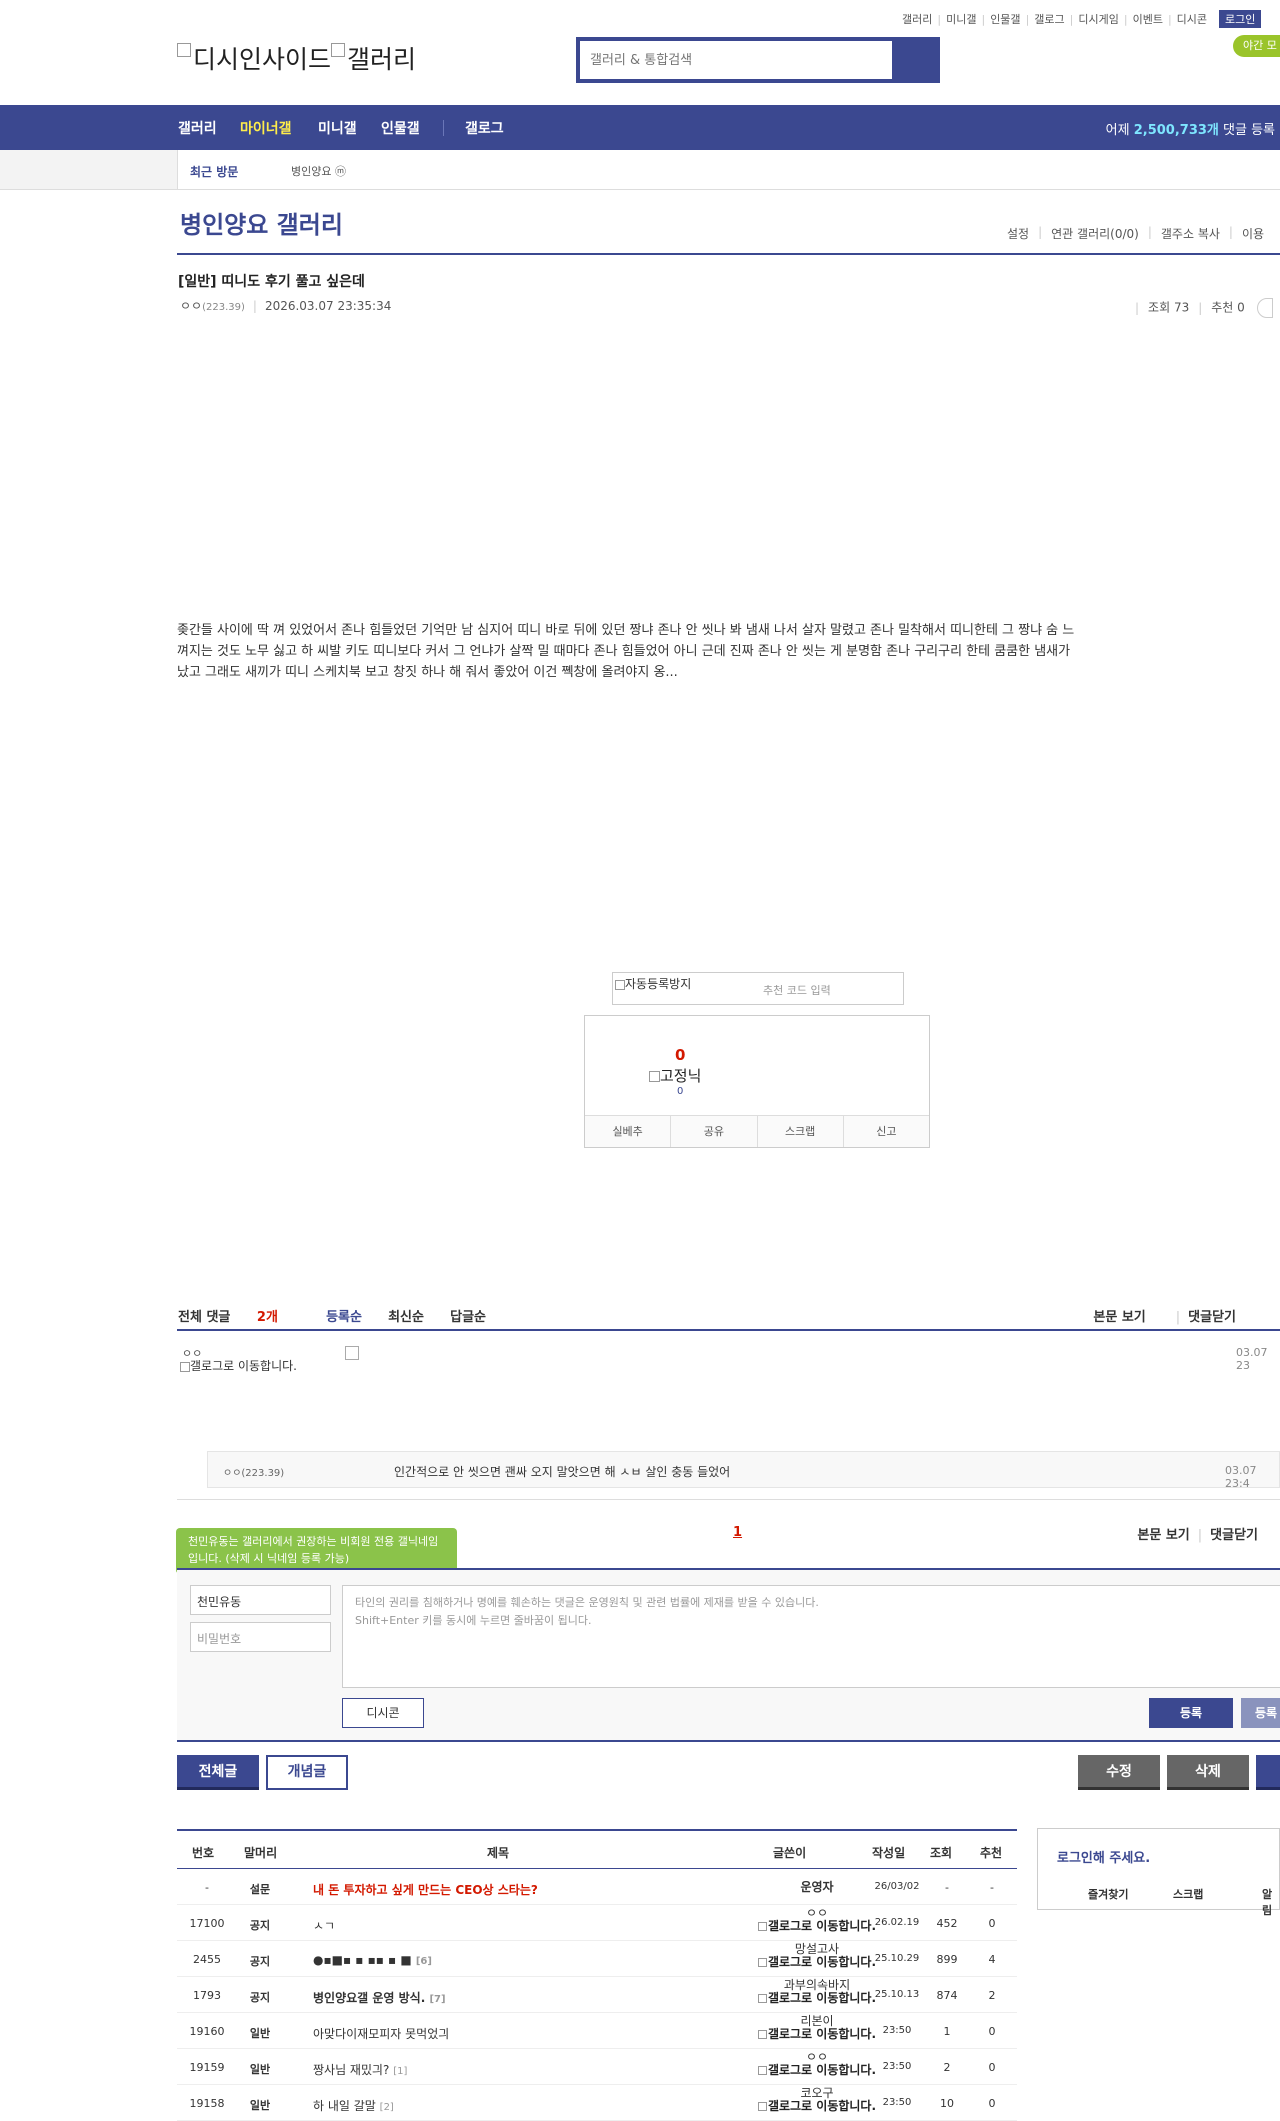 The image size is (1280, 2121). I want to click on night-mode-toggle: 야간 모, so click(1256, 46).